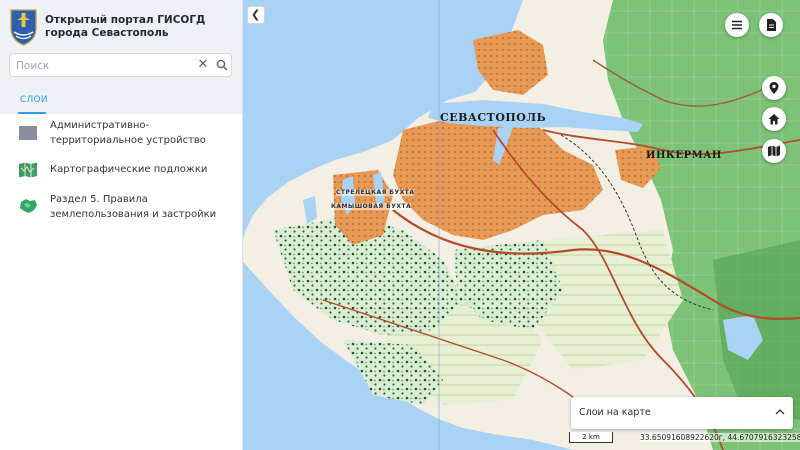 The width and height of the screenshot is (800, 450). Describe the element at coordinates (615, 412) in the screenshot. I see `layers-panel-title: Слои на карте` at that location.